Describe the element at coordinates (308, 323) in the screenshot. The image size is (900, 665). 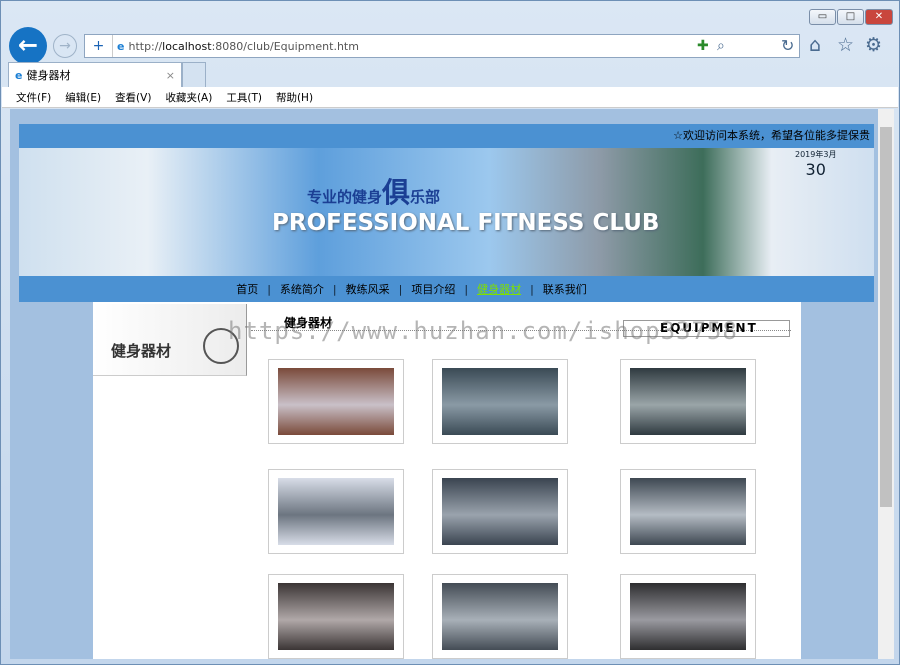
I see `content-title: 健身器材` at that location.